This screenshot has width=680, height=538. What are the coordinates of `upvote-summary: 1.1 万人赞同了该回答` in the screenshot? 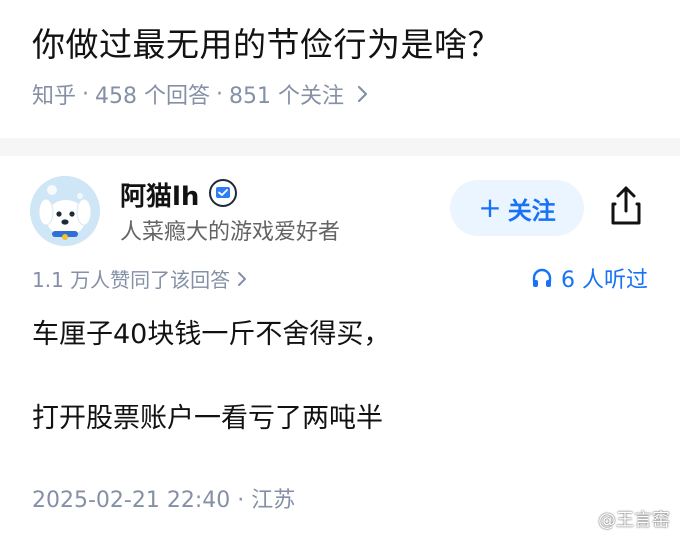 It's located at (140, 278).